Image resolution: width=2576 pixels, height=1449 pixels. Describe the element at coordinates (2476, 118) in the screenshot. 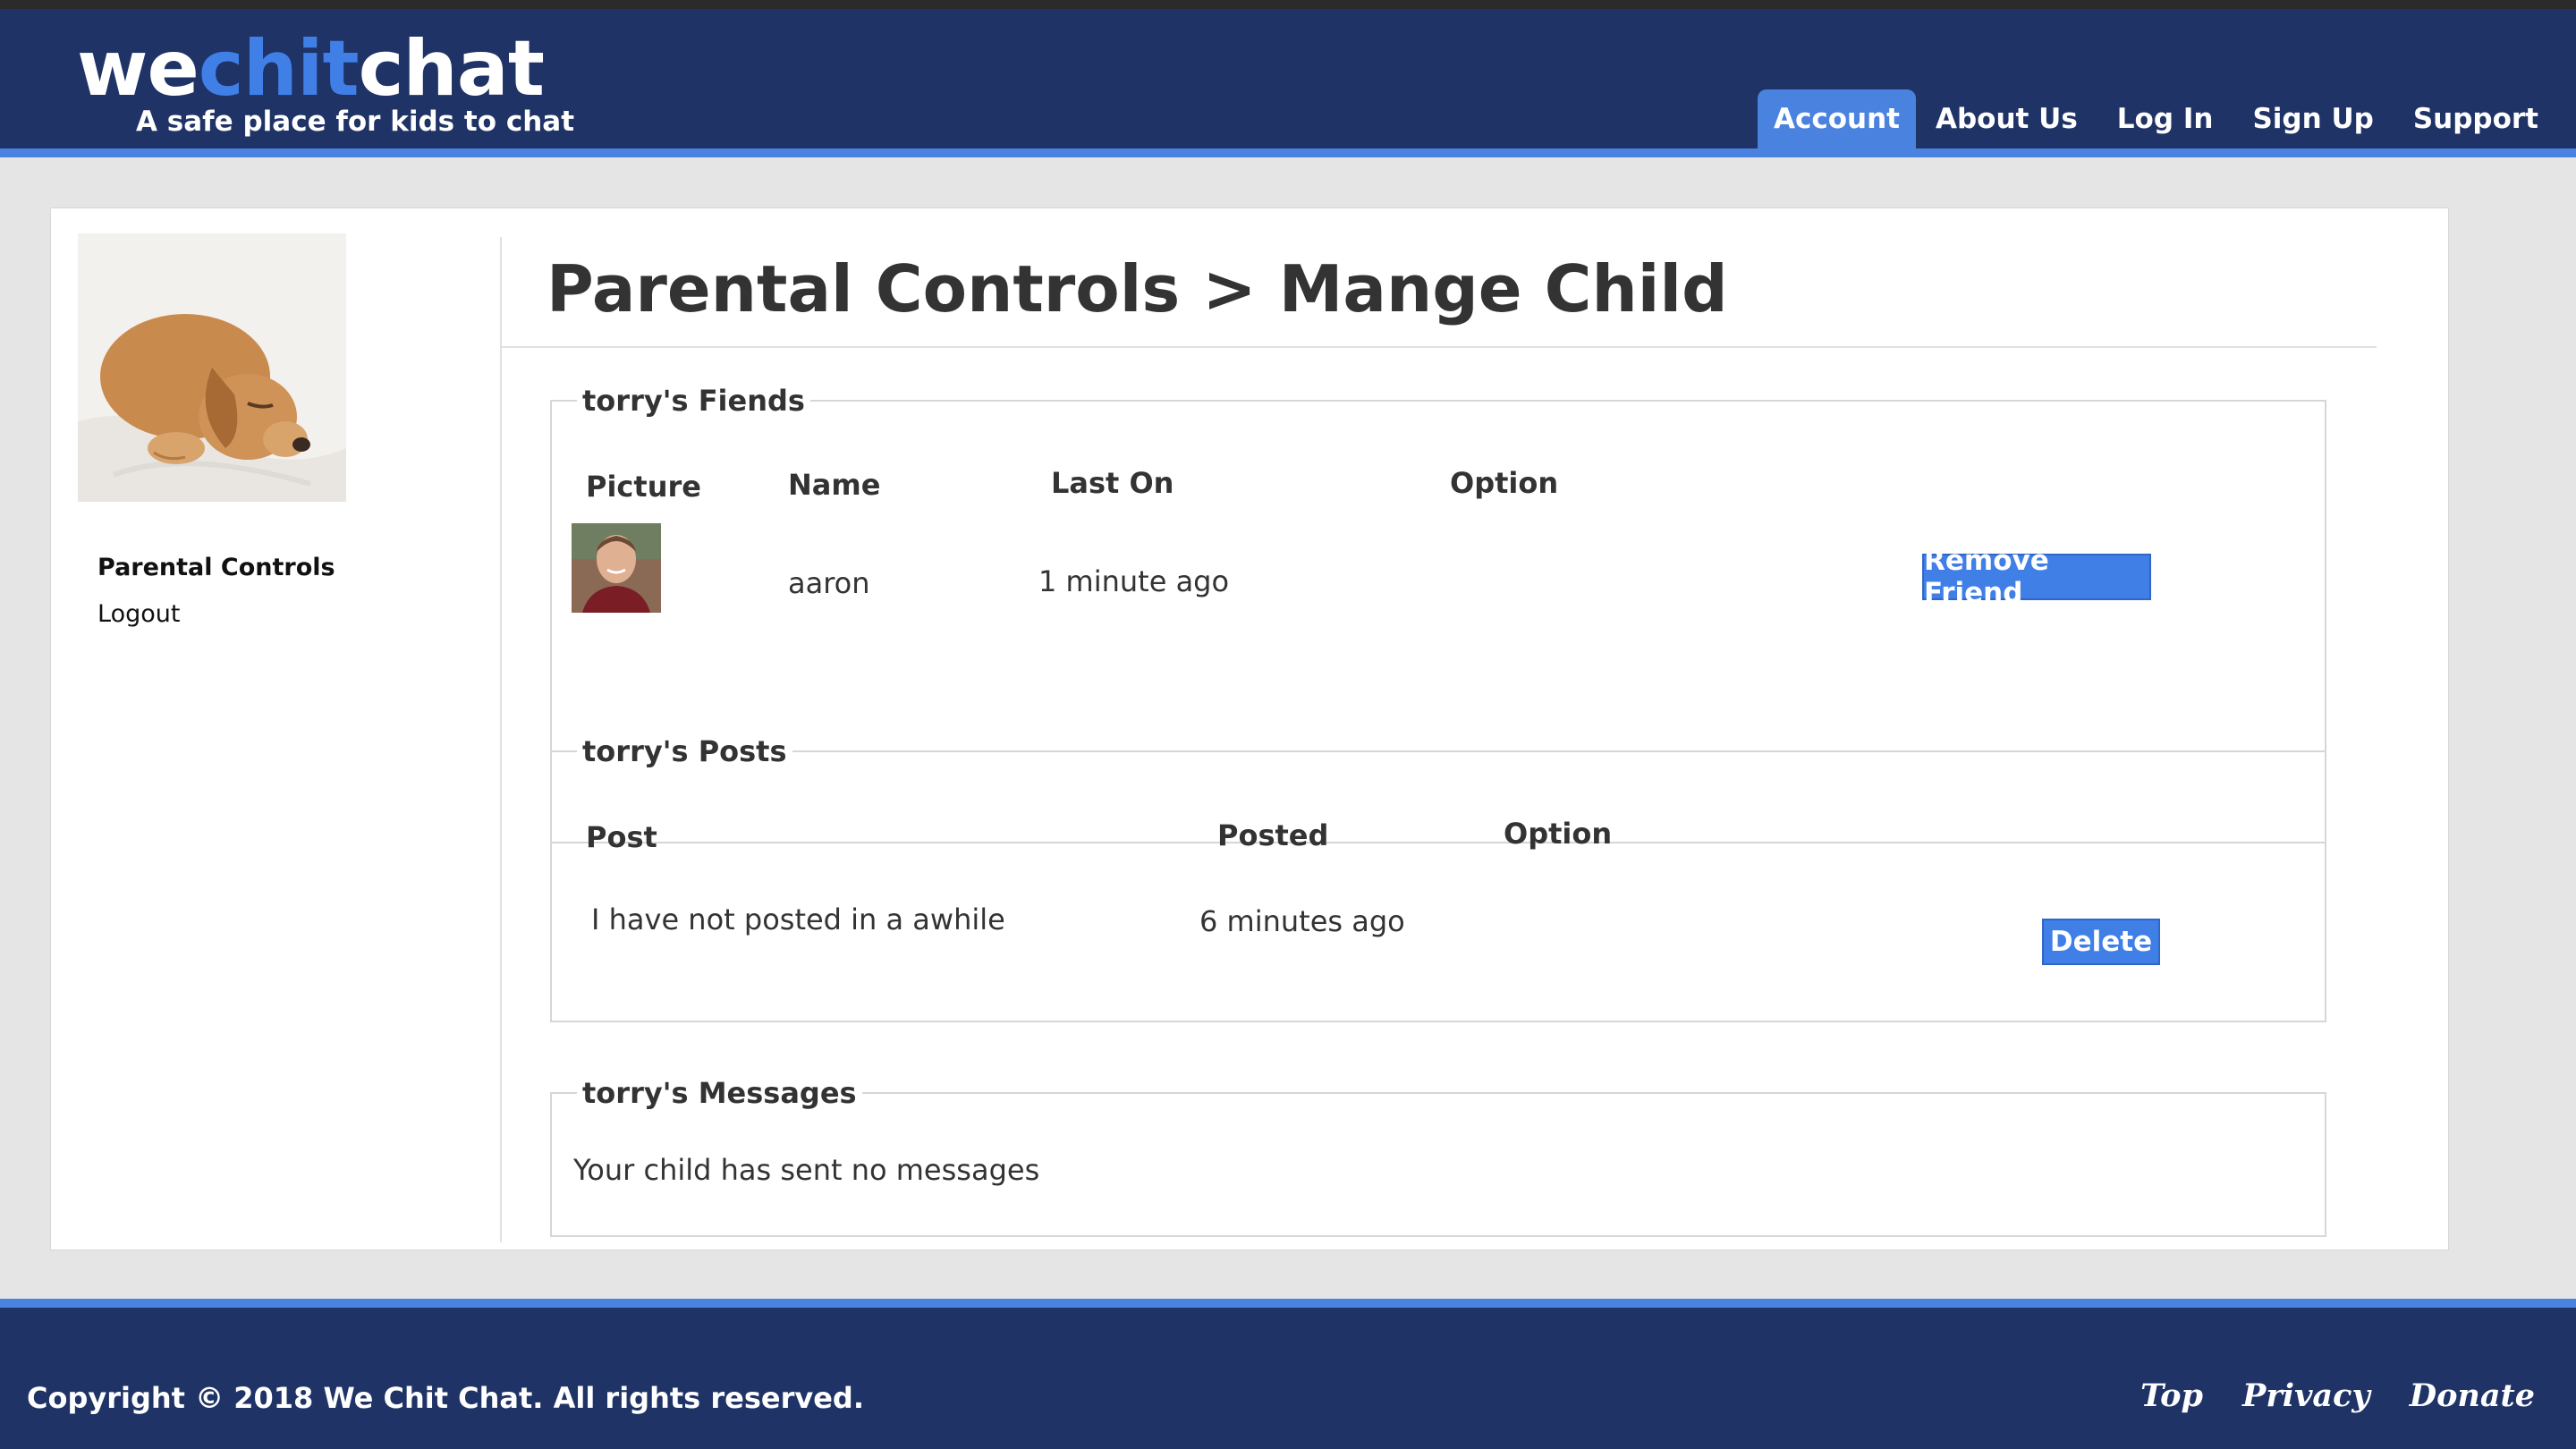

I see `nav-support: Support` at that location.